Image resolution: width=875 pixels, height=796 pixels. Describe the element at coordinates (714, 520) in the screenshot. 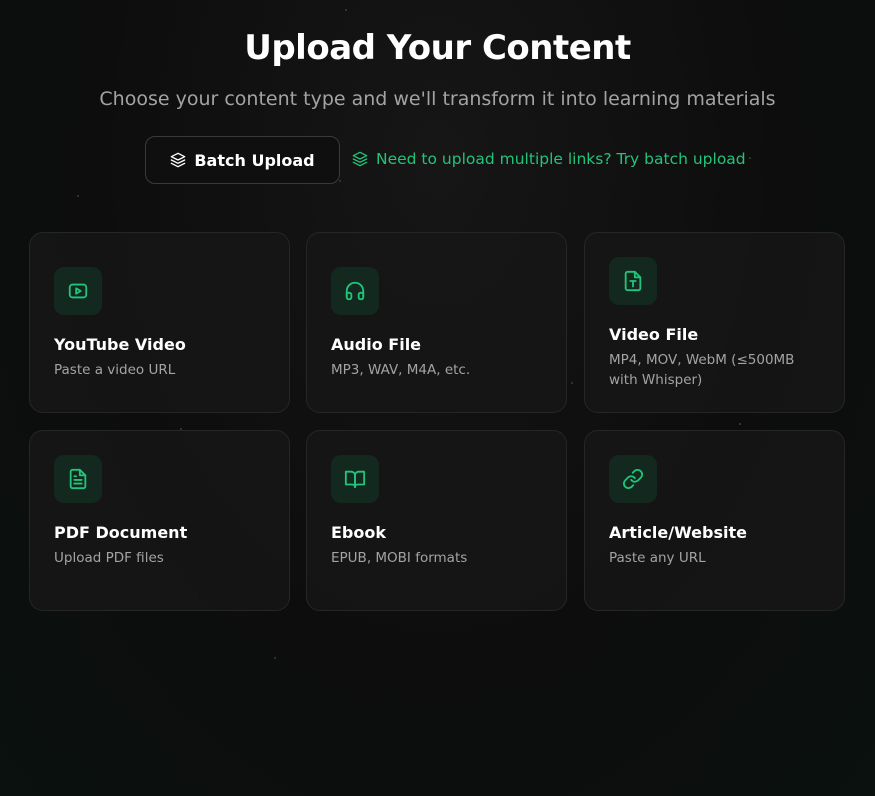

I see `content-type-card-article: Article/Website Paste any URL` at that location.